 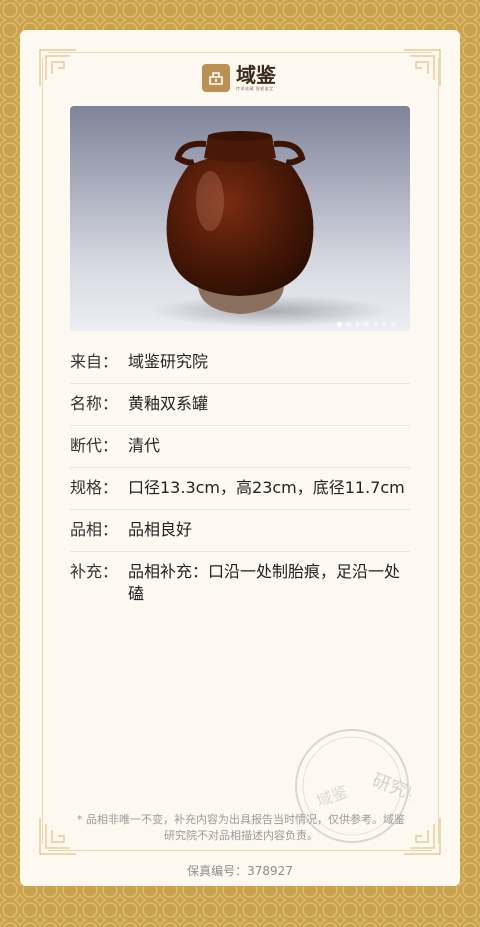 What do you see at coordinates (240, 52) in the screenshot?
I see `frame-top-line` at bounding box center [240, 52].